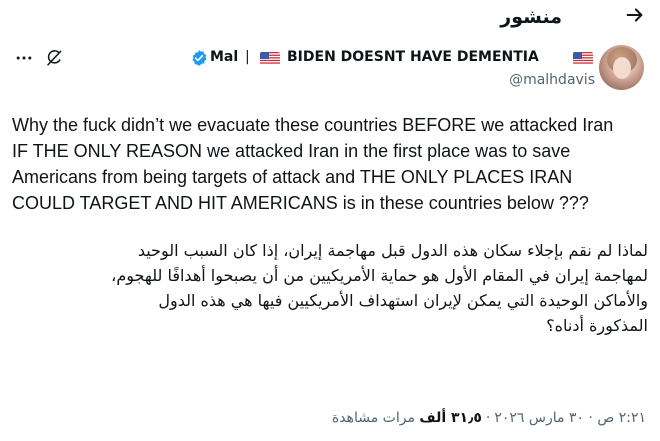 This screenshot has width=660, height=441. Describe the element at coordinates (199, 58) in the screenshot. I see `verified-badge-icon` at that location.